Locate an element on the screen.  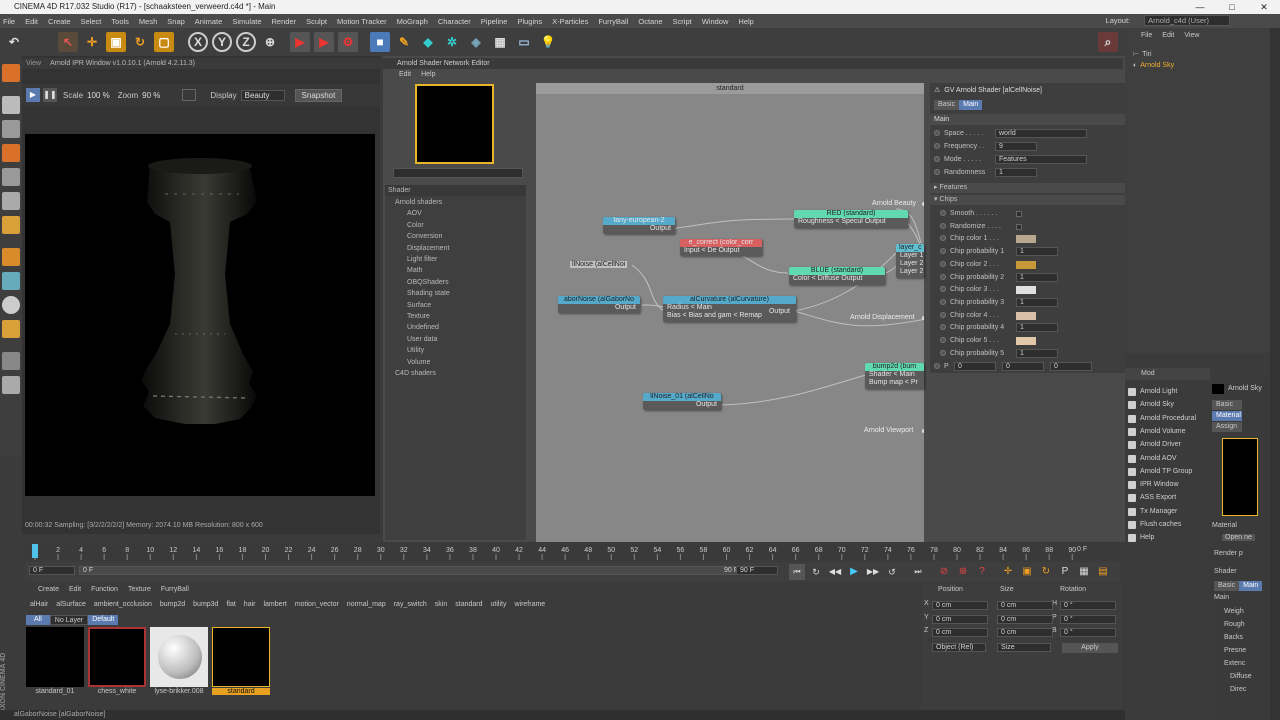
current-frame-field: 0 F is located at coordinates (52, 570).